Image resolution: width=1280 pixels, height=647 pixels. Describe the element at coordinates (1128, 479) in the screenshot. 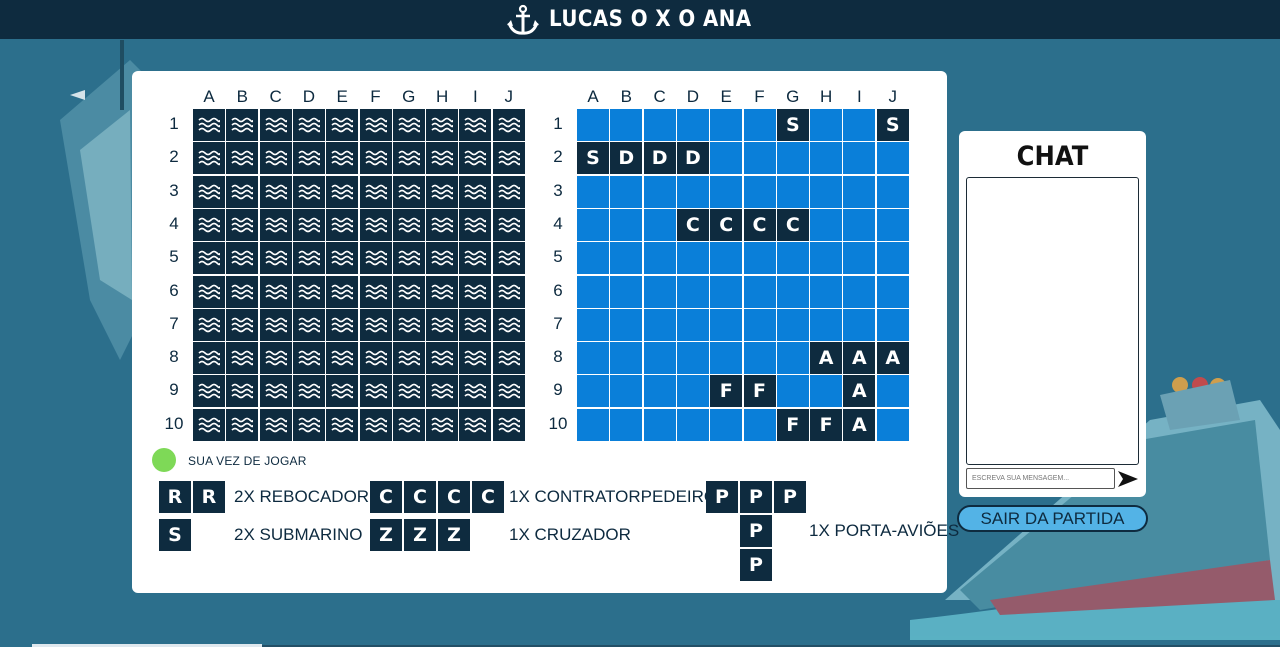

I see `send-message-button` at that location.